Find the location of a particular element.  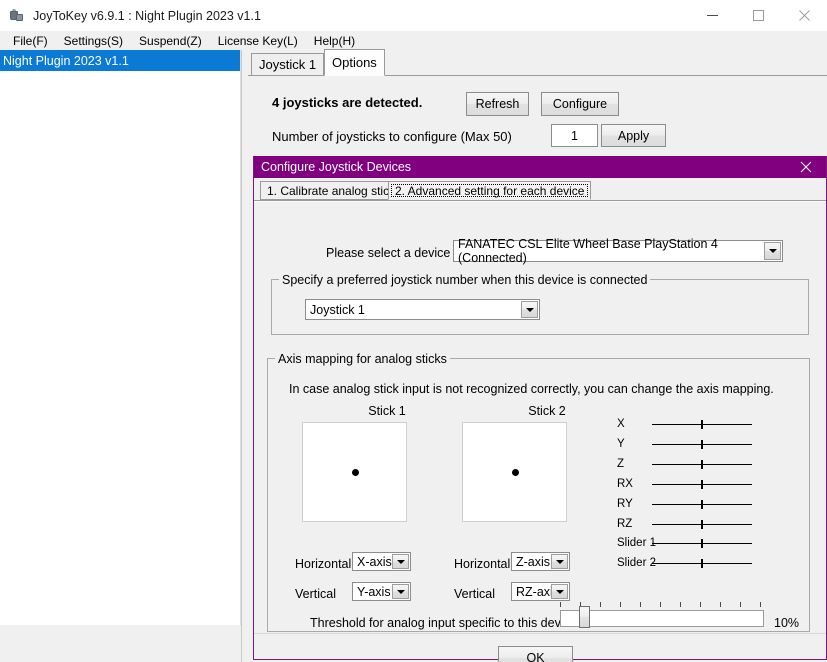

window-controls is located at coordinates (758, 15).